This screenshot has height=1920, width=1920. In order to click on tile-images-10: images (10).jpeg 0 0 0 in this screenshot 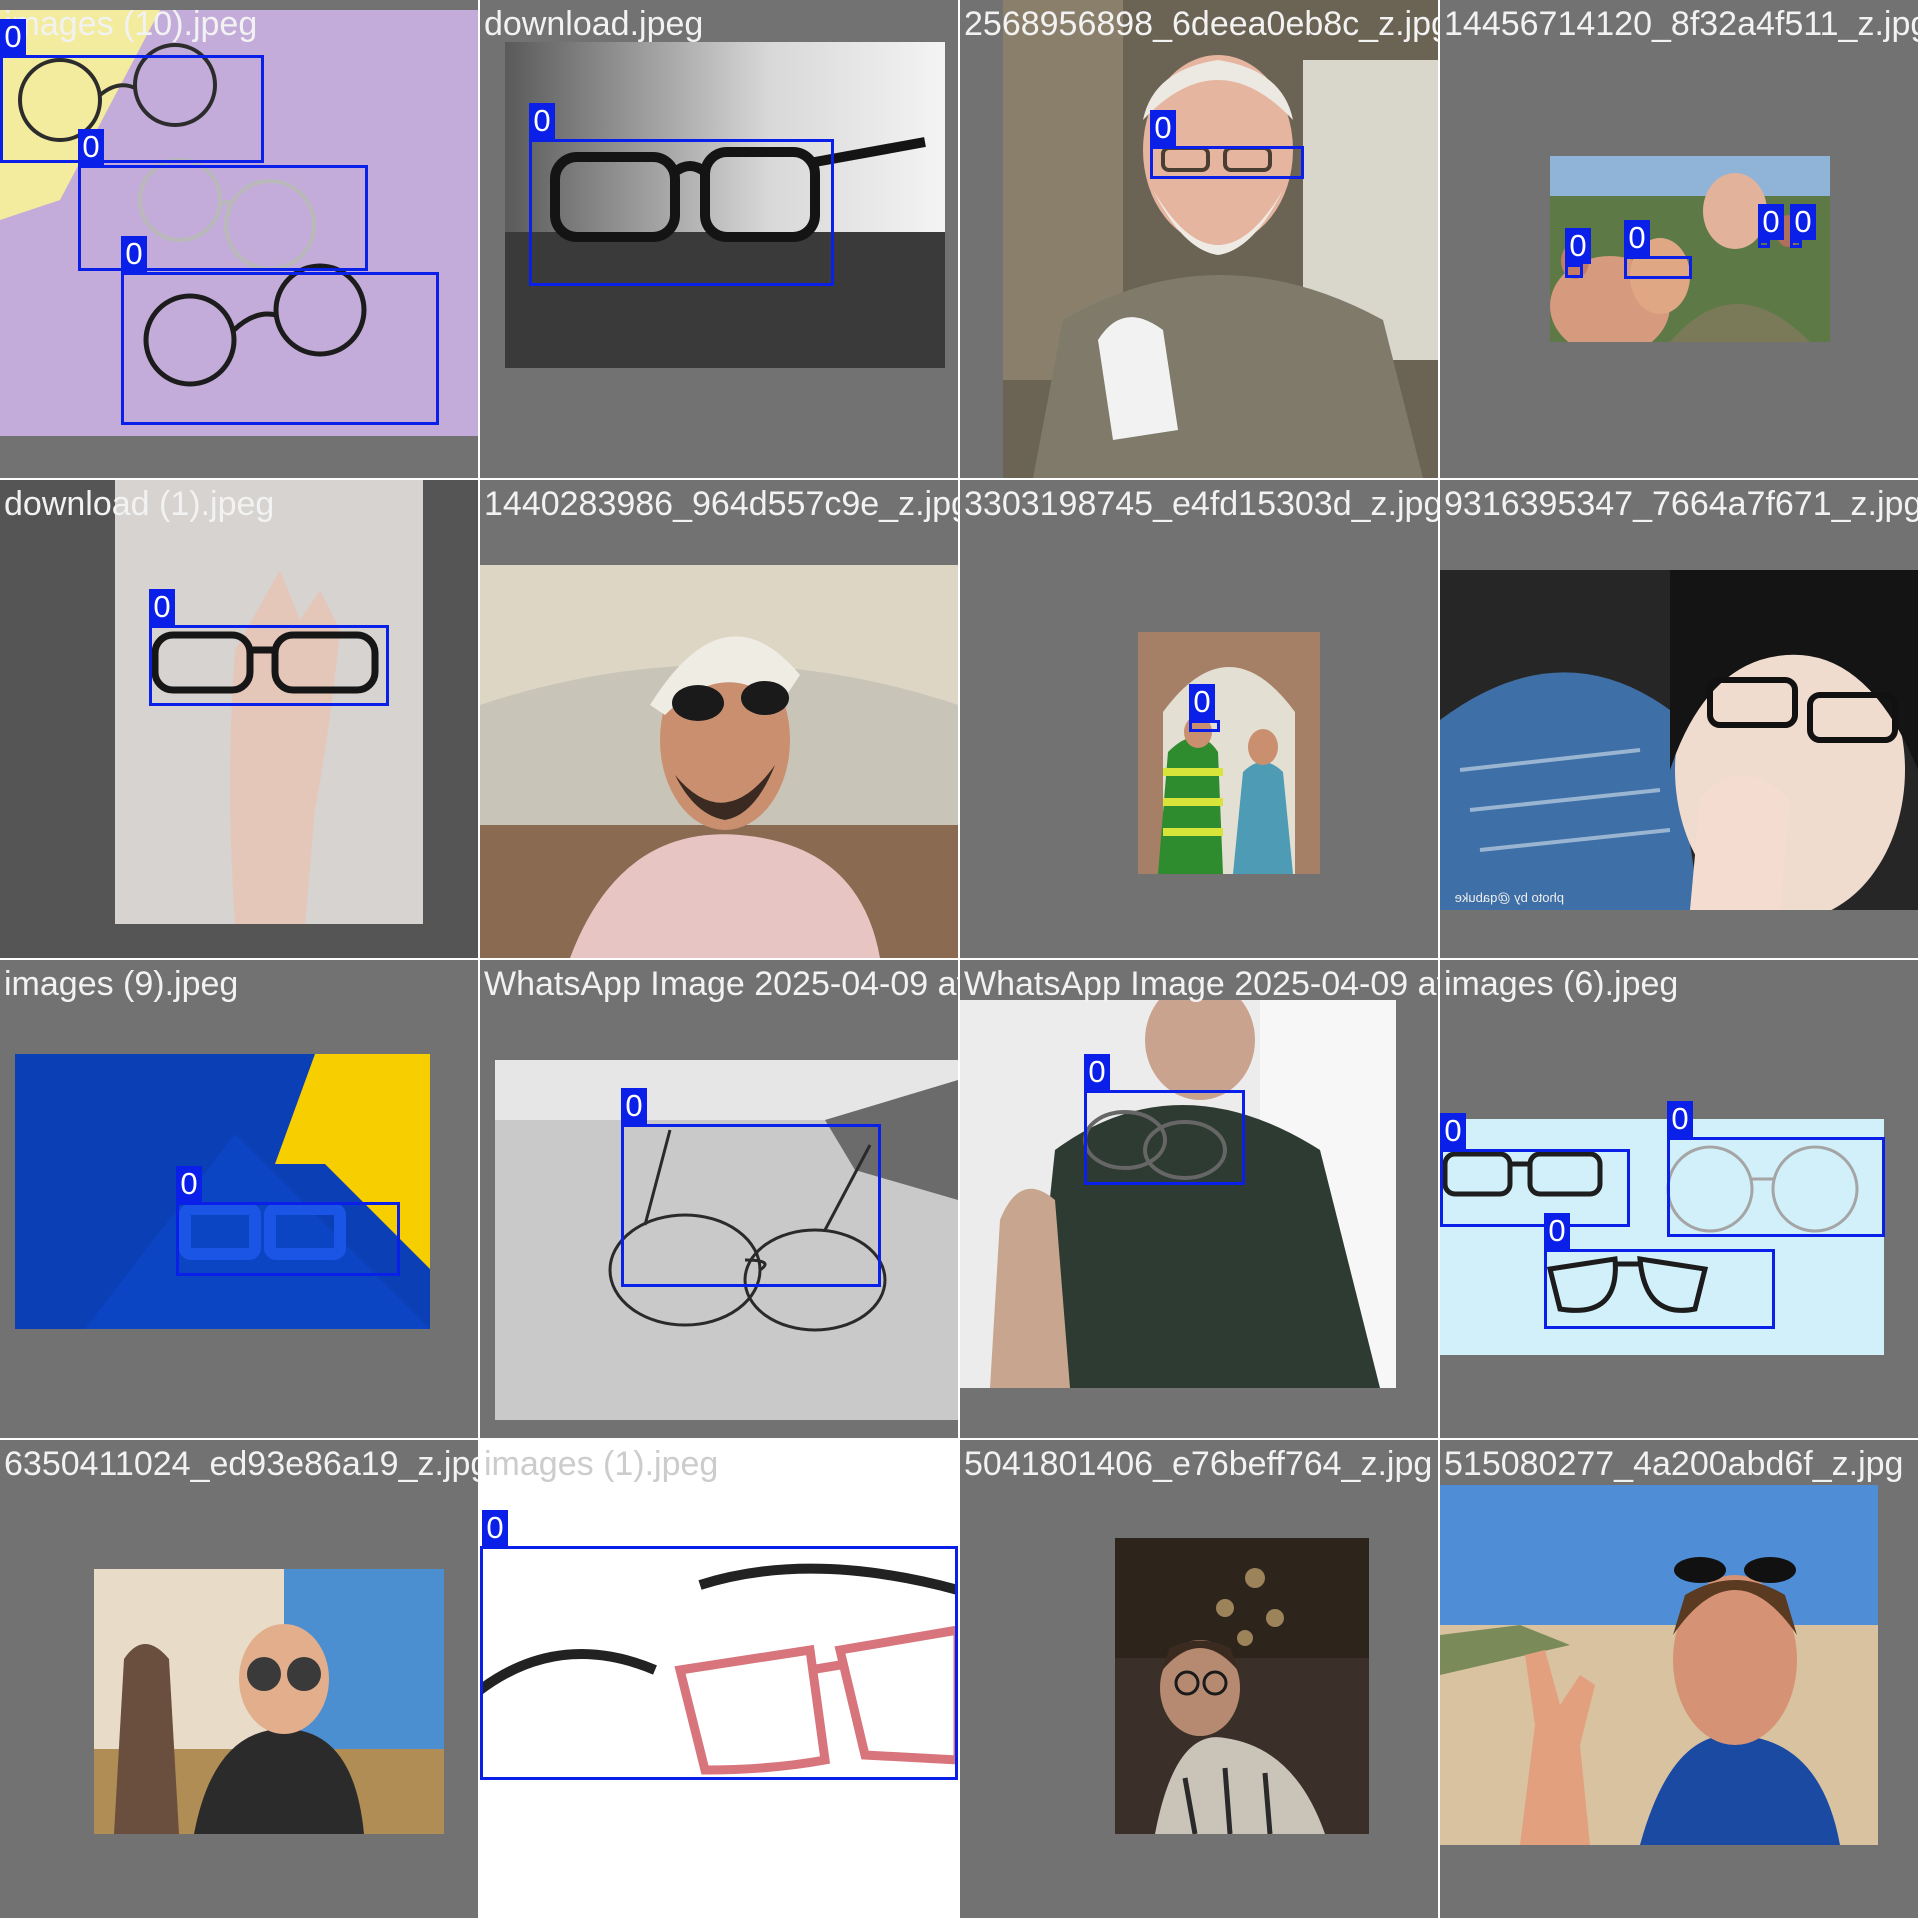, I will do `click(239, 239)`.